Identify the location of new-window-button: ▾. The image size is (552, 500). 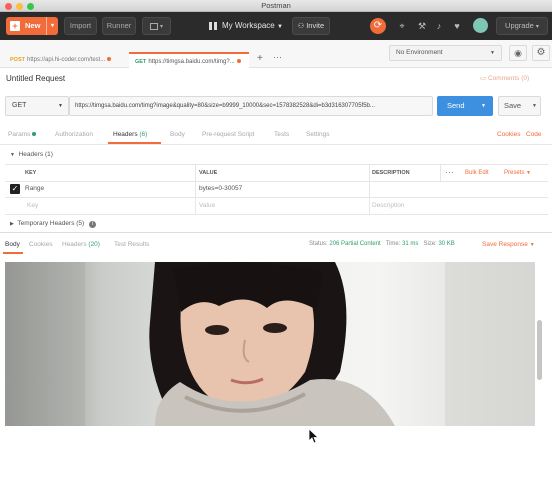
(156, 26).